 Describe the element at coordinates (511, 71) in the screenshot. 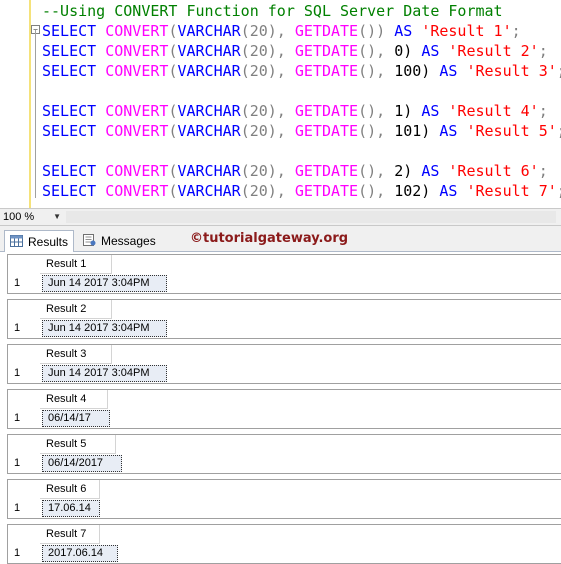

I see `code-token: 'Result 3'` at that location.